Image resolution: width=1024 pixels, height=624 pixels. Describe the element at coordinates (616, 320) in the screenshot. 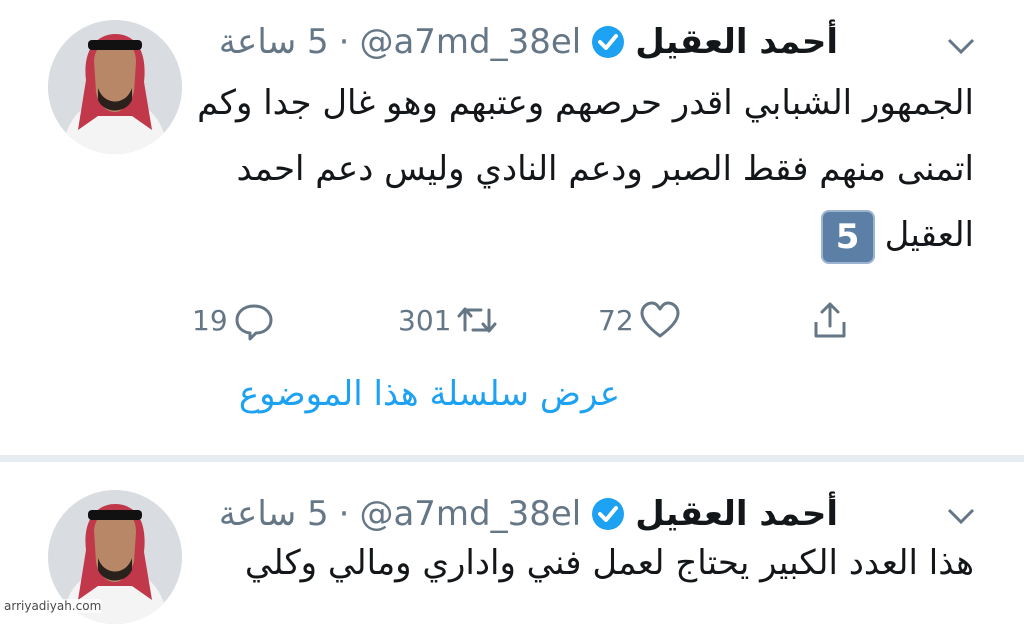

I see `like-count: 72` at that location.